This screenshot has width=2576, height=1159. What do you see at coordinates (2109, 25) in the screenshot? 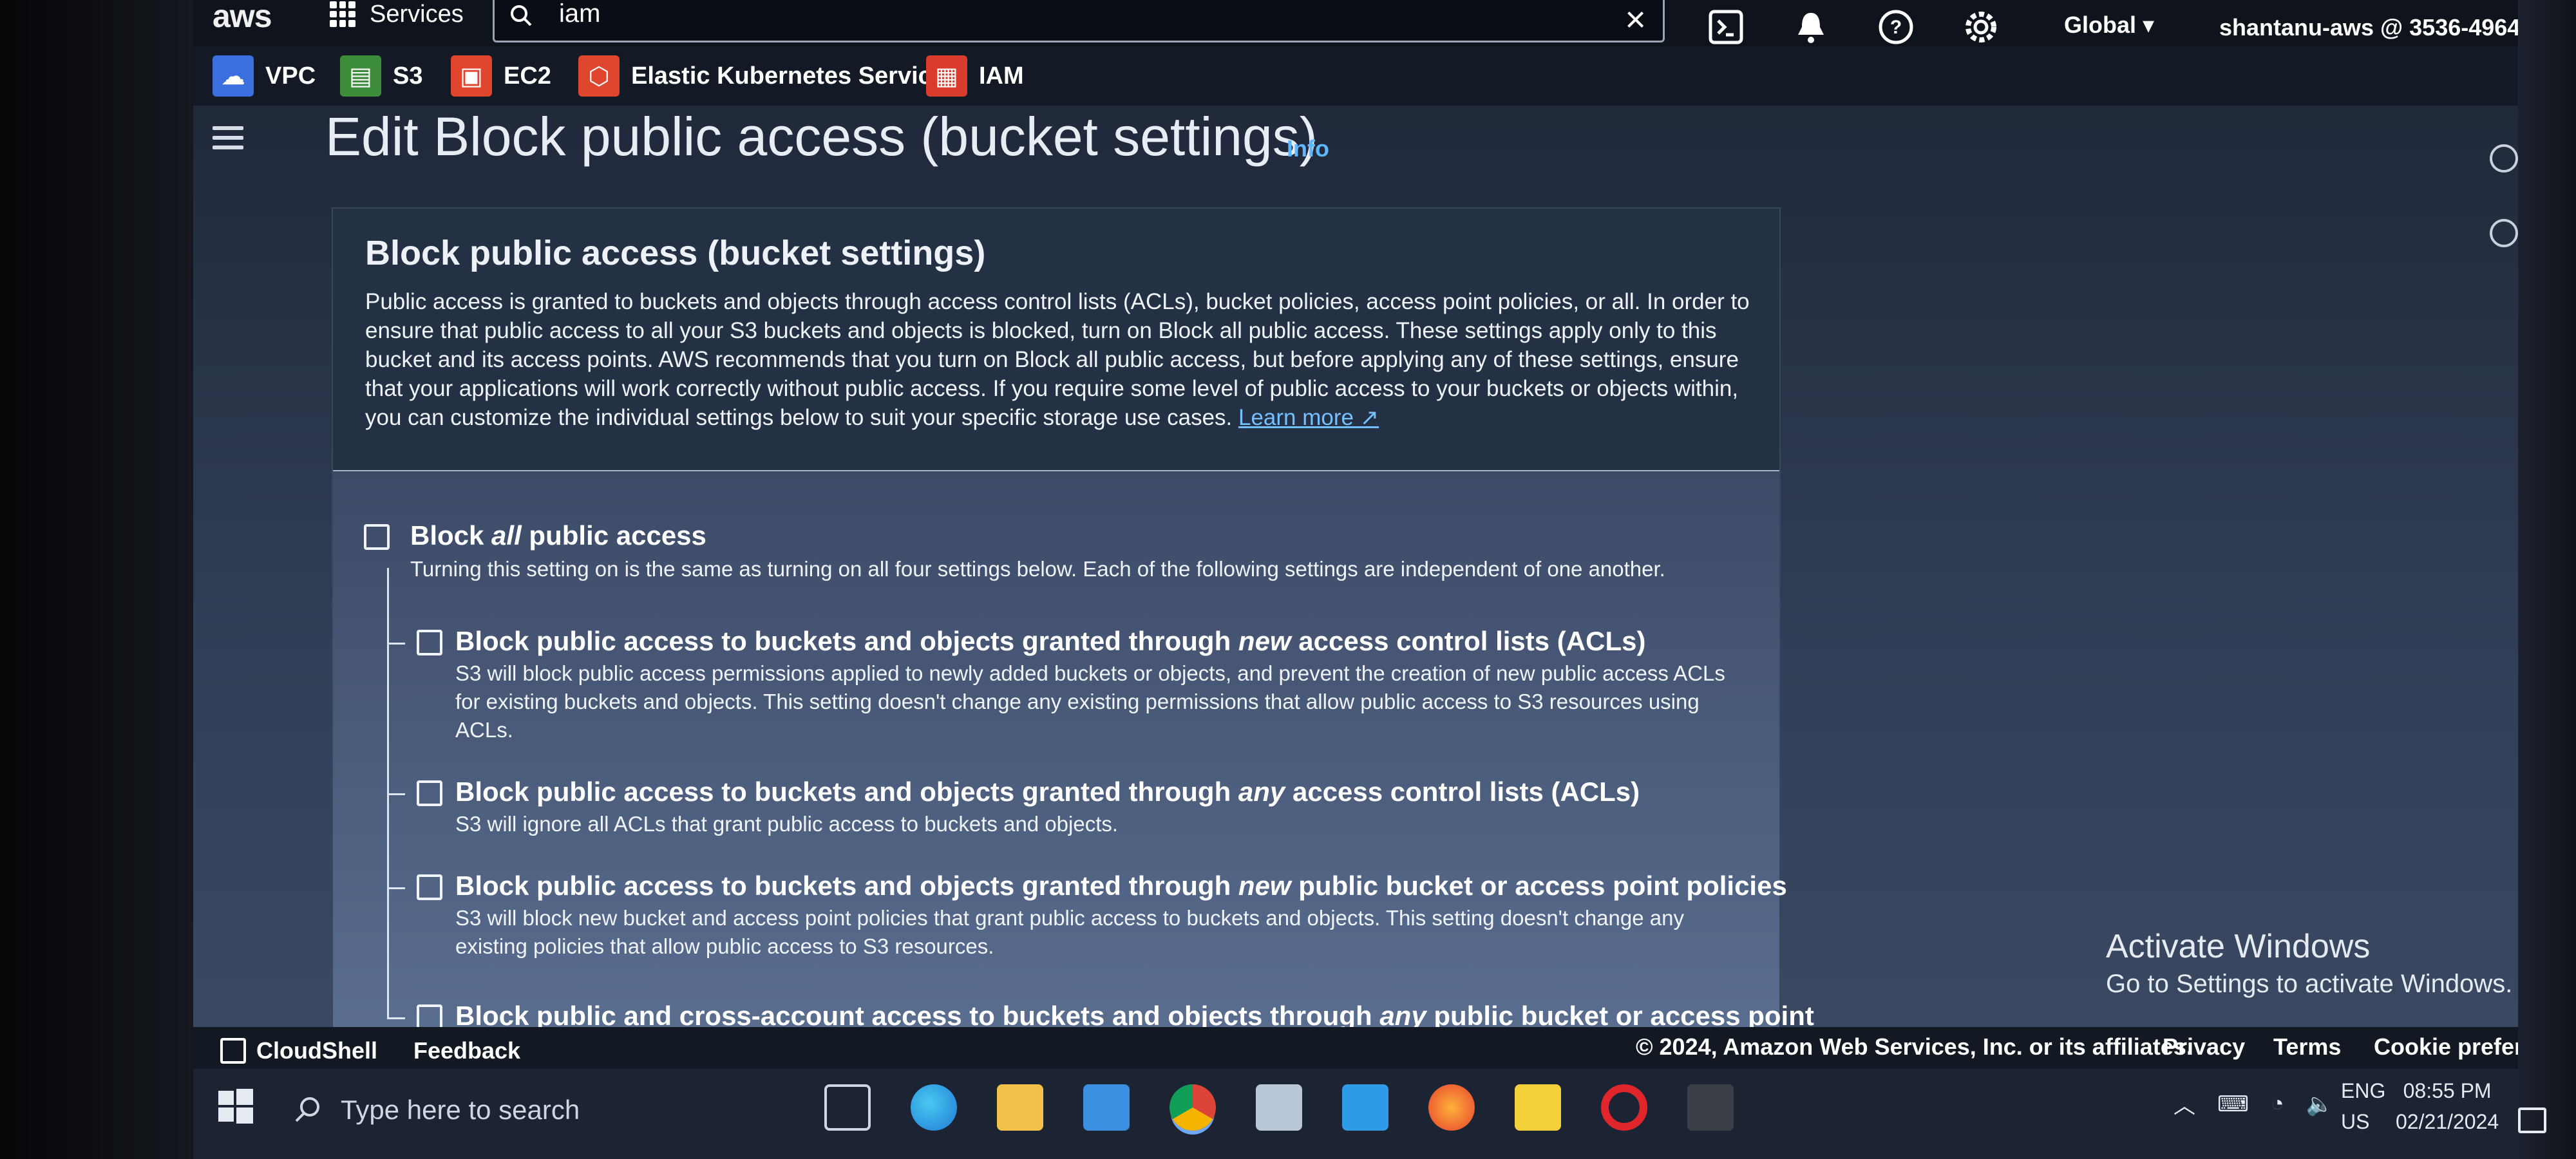
I see `region-selector: Global ▾` at bounding box center [2109, 25].